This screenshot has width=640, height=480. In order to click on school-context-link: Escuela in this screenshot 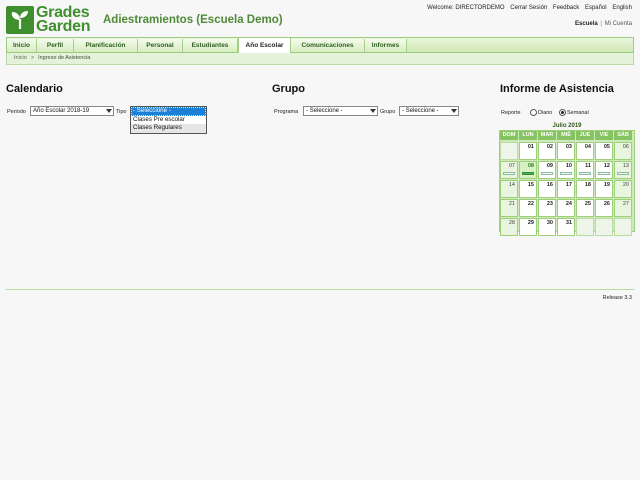, I will do `click(586, 24)`.